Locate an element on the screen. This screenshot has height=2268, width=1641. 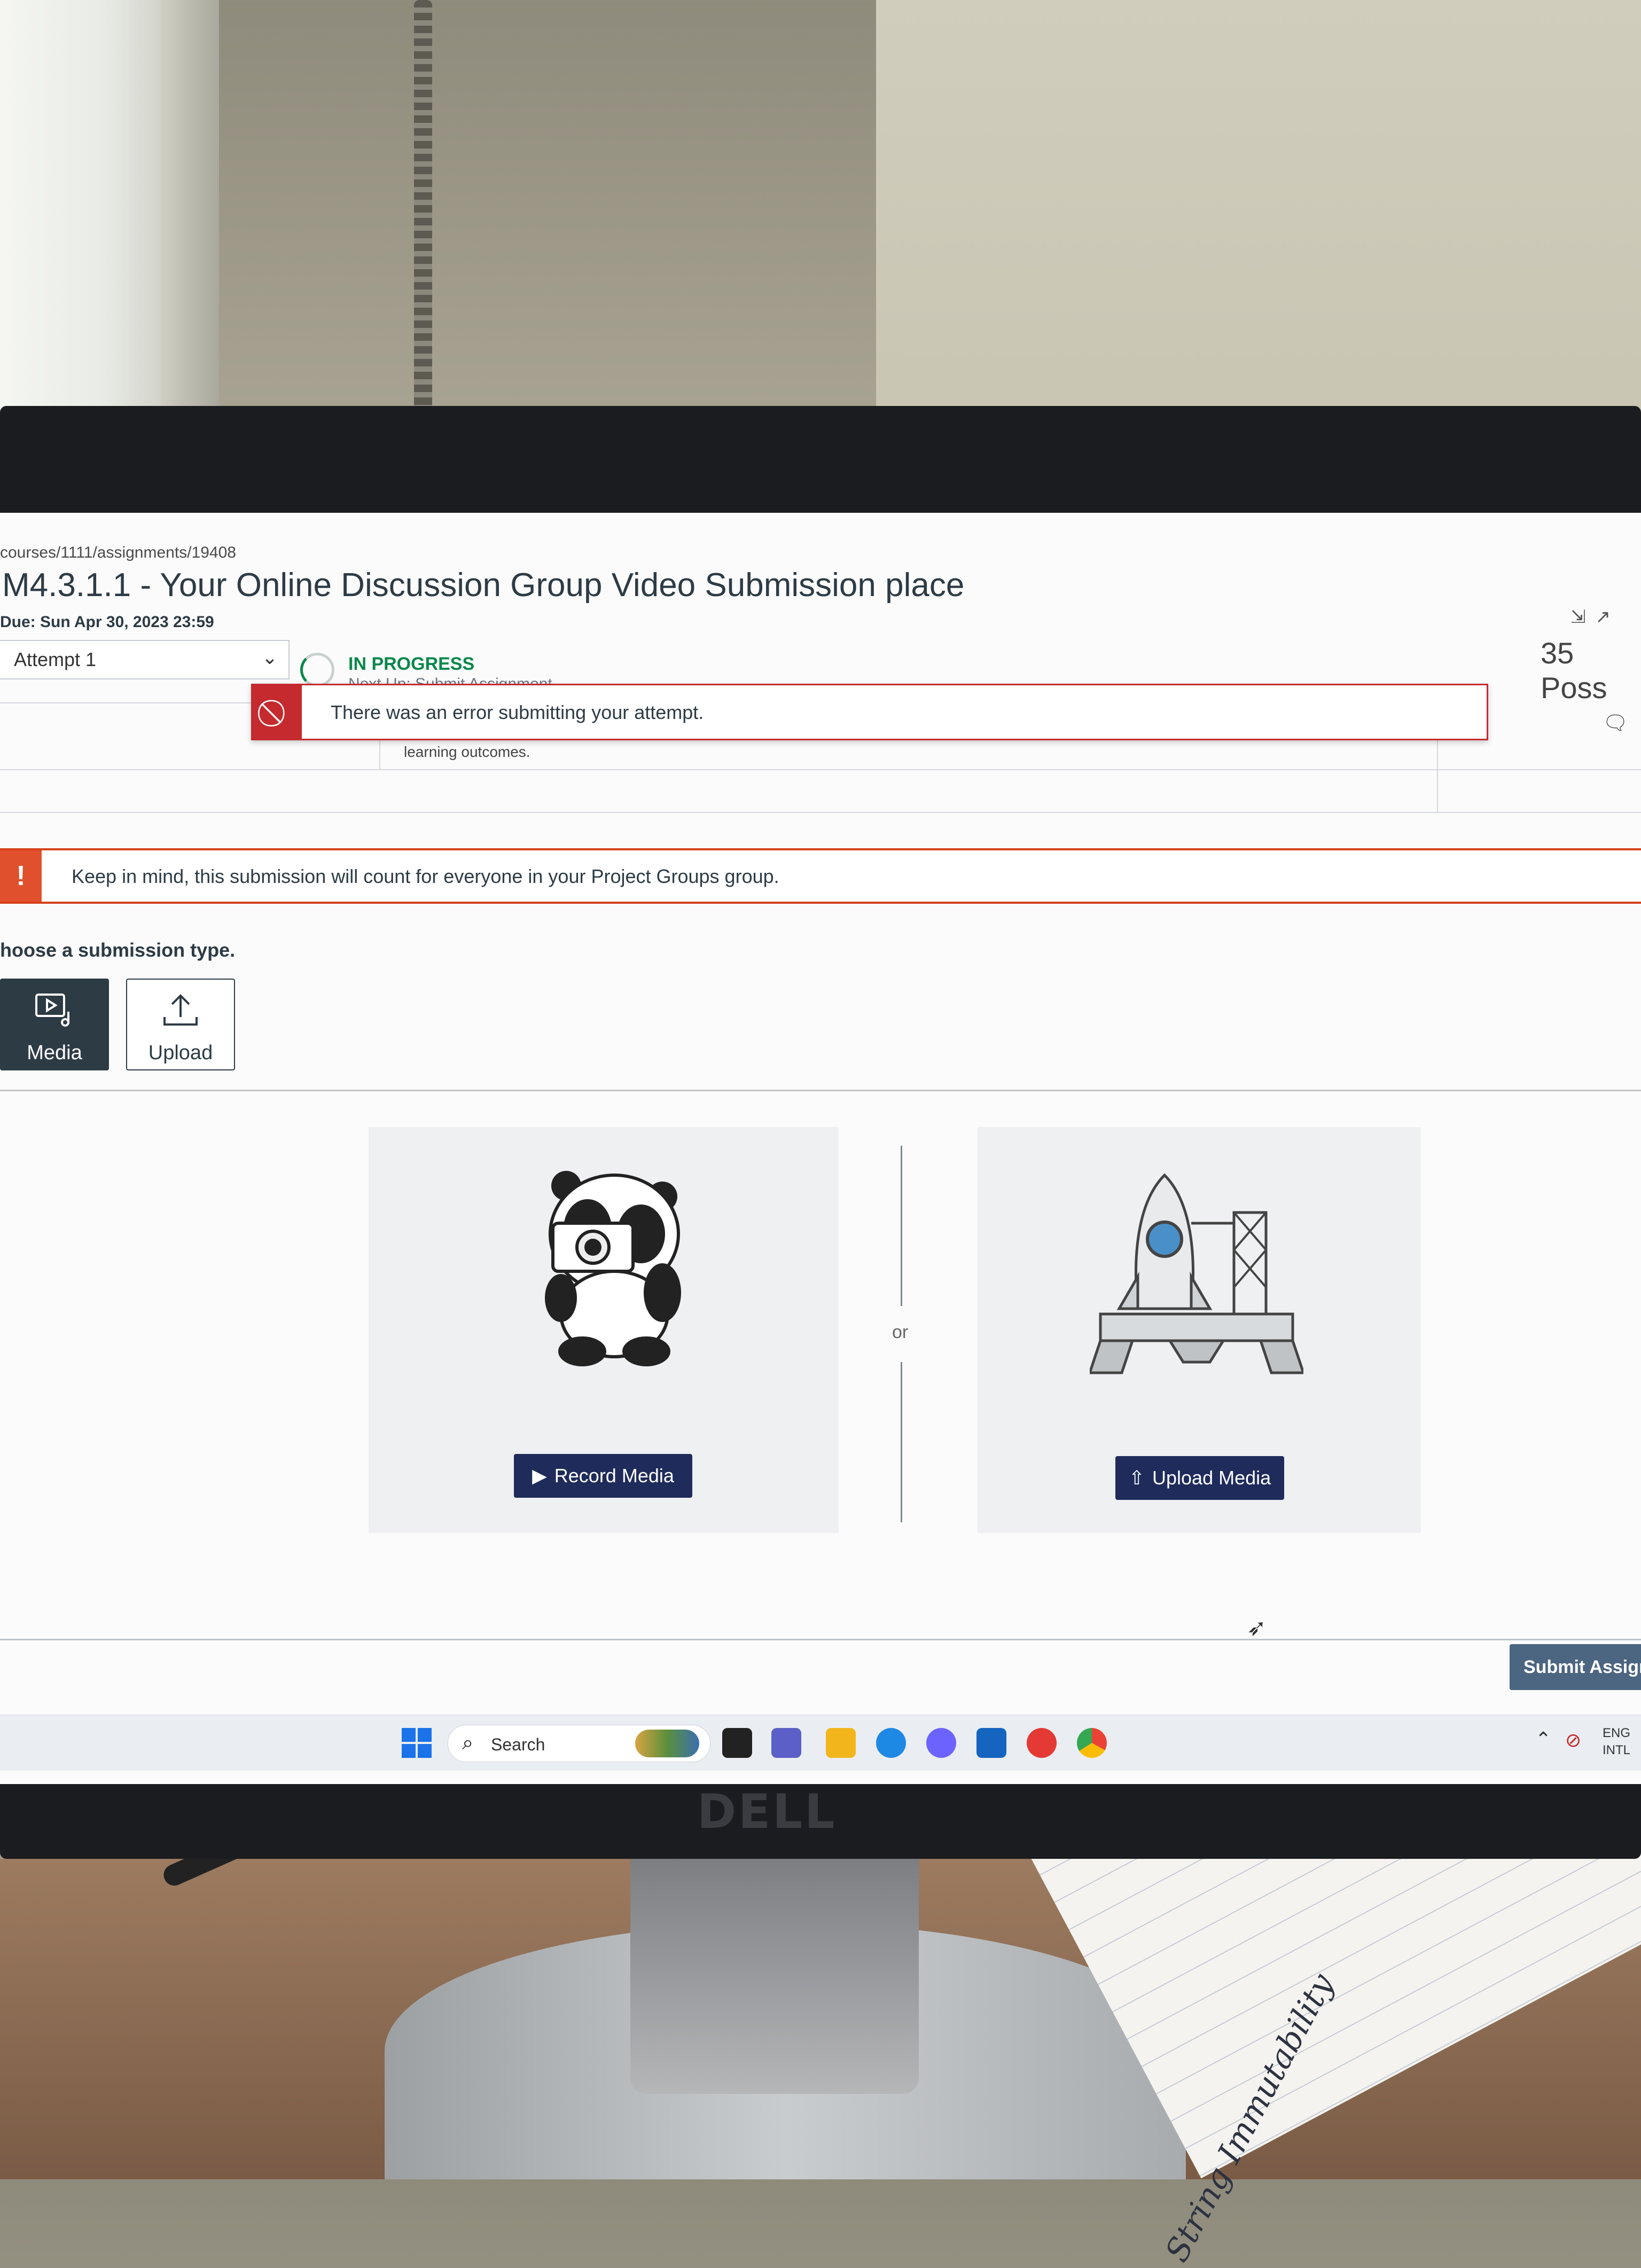
file-explorer-icon is located at coordinates (841, 1743).